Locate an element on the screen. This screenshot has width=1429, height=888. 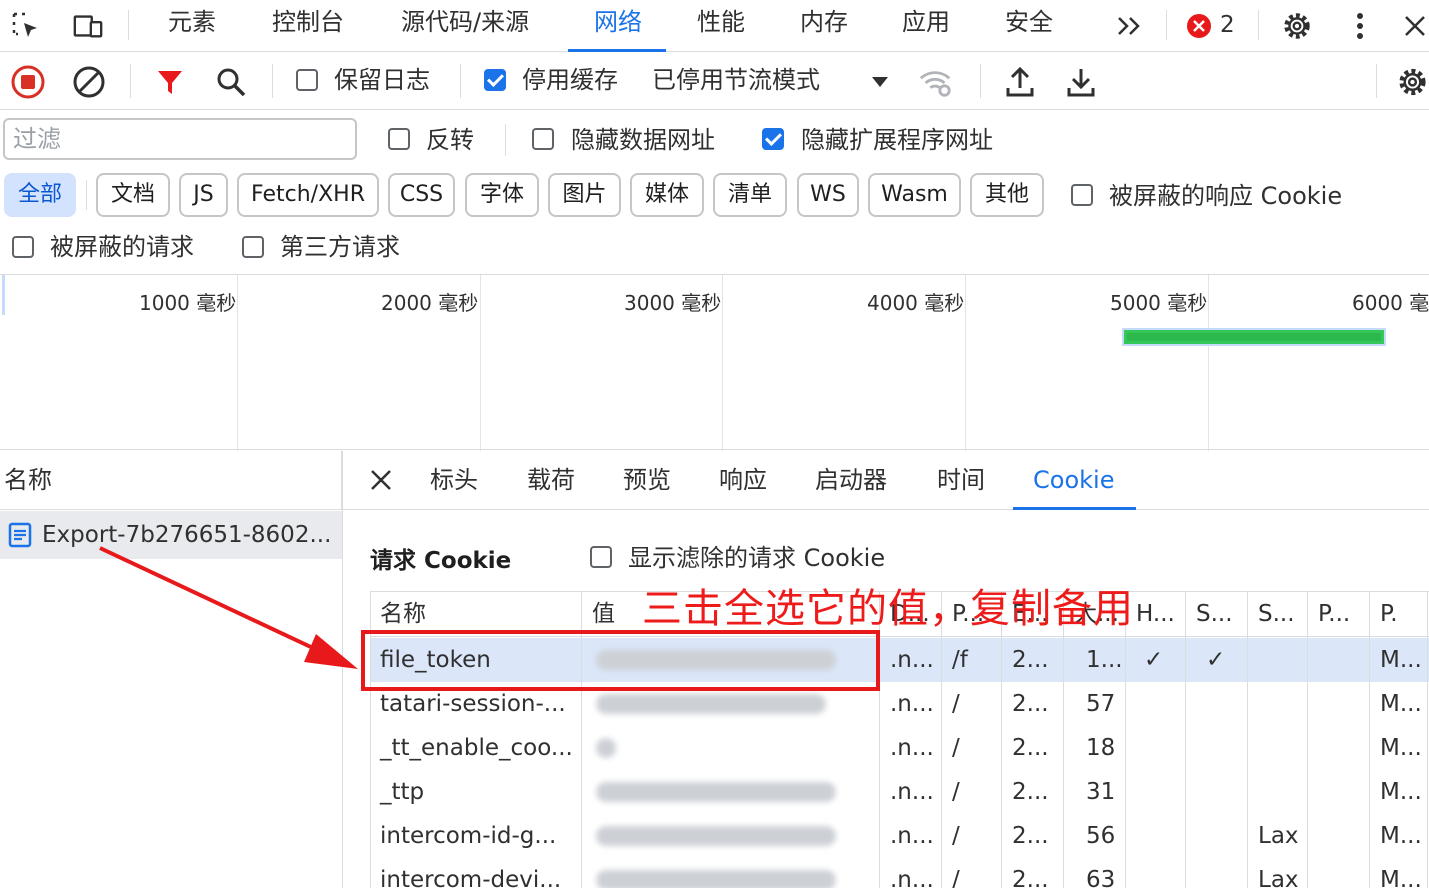
chip-media: 媒体 is located at coordinates (667, 195).